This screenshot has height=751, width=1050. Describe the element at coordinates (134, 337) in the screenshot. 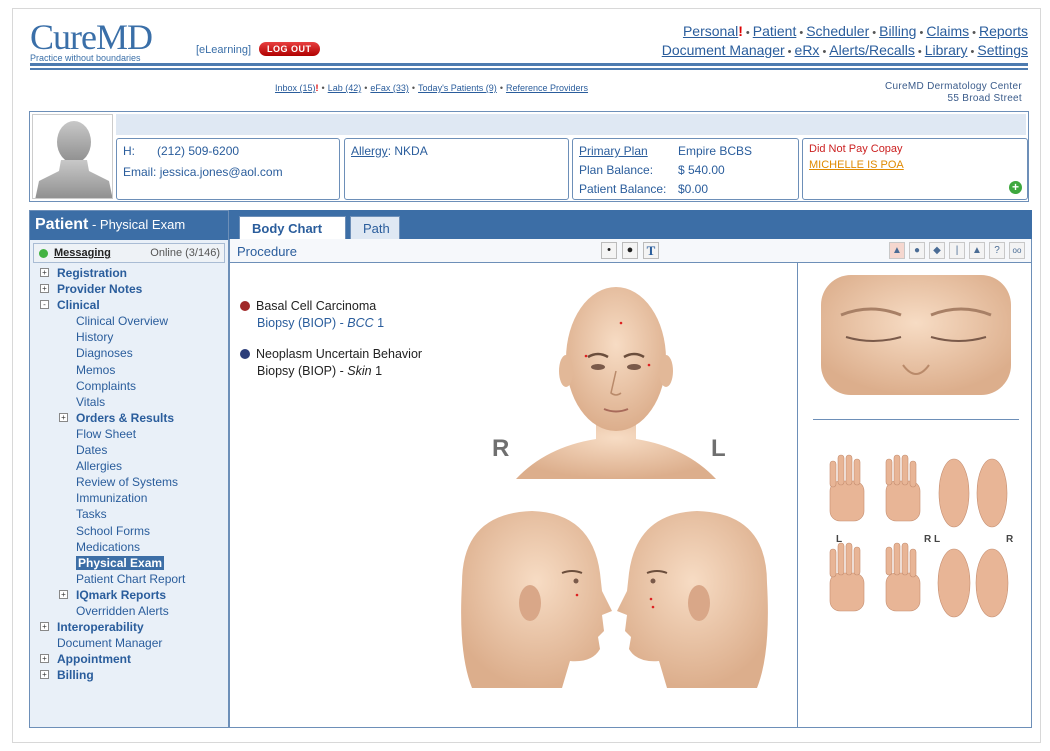

I see `nav-tree-item: History` at that location.